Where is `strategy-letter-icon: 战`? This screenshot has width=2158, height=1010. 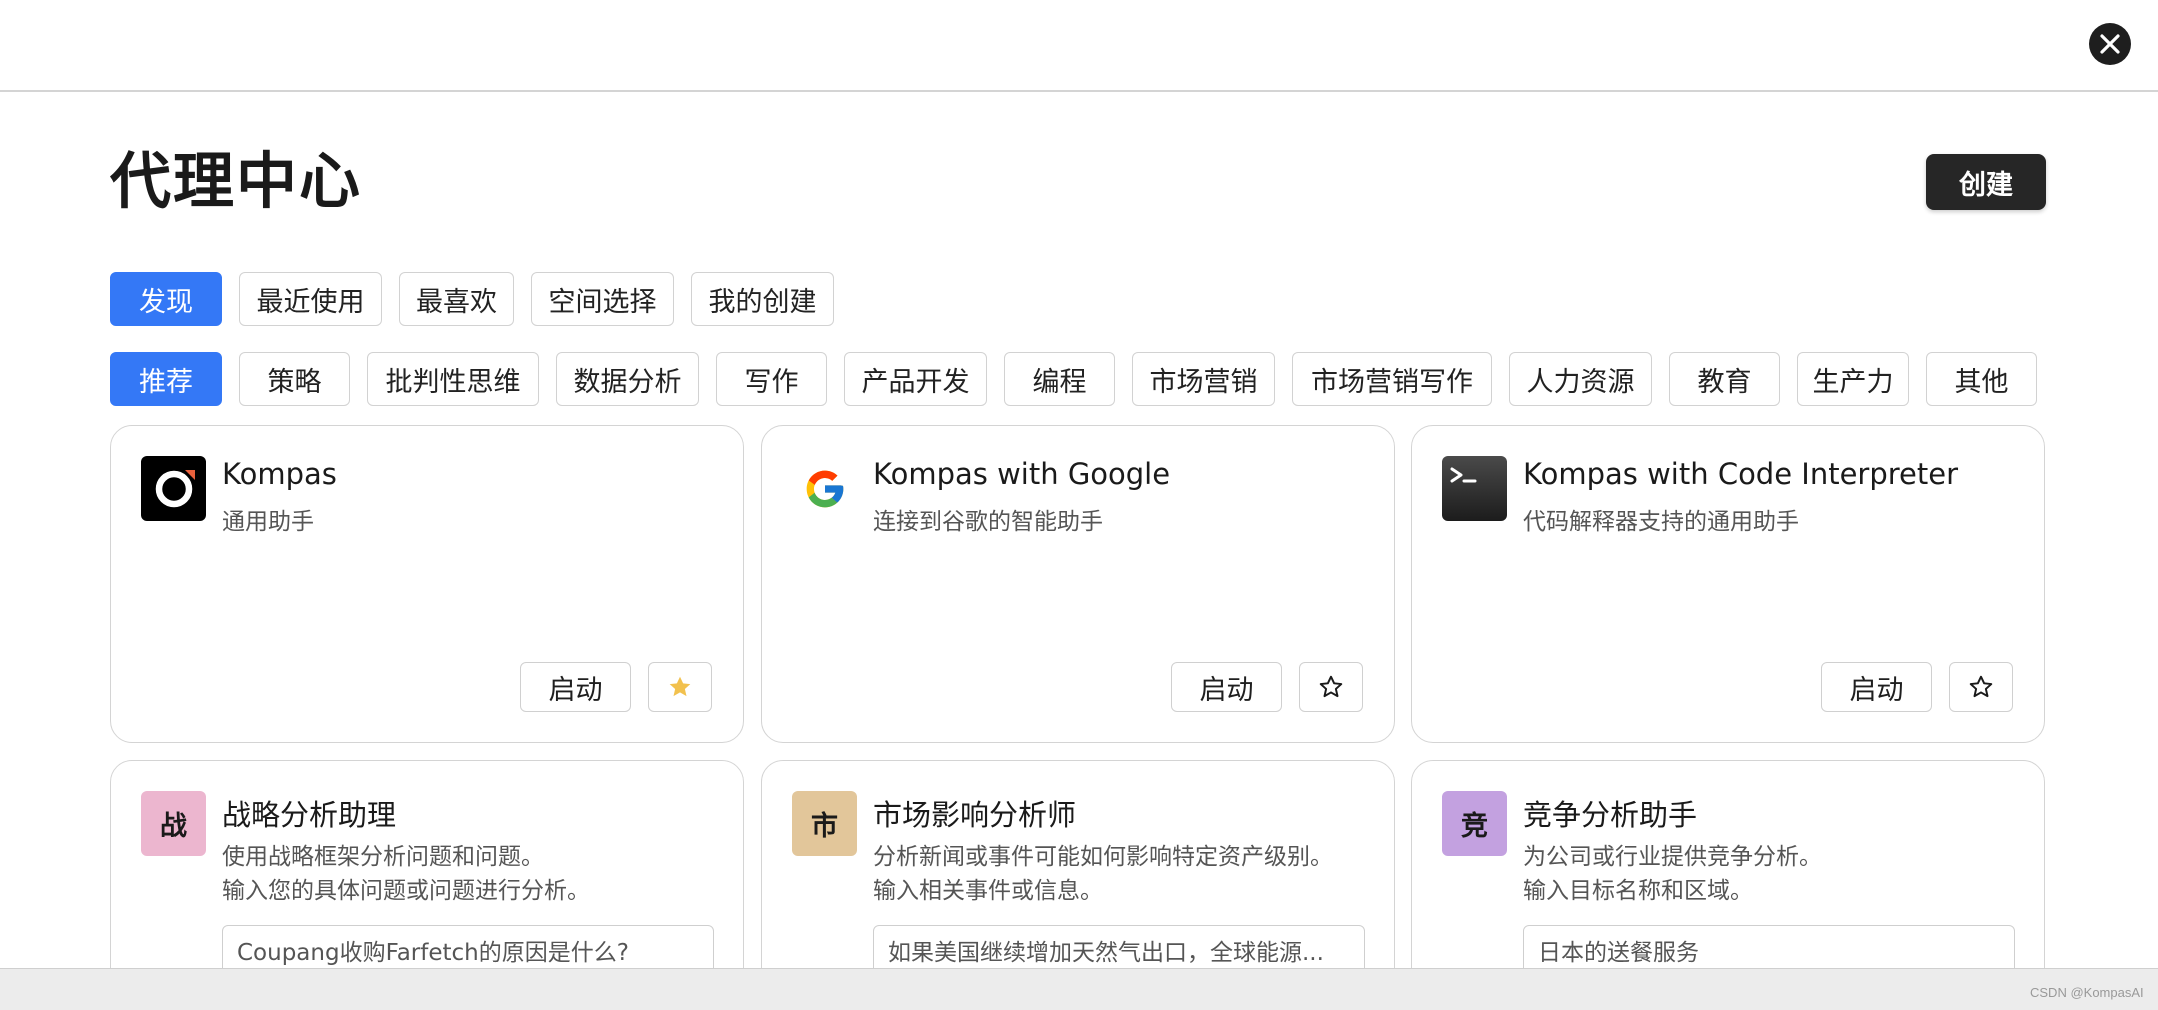 strategy-letter-icon: 战 is located at coordinates (173, 823).